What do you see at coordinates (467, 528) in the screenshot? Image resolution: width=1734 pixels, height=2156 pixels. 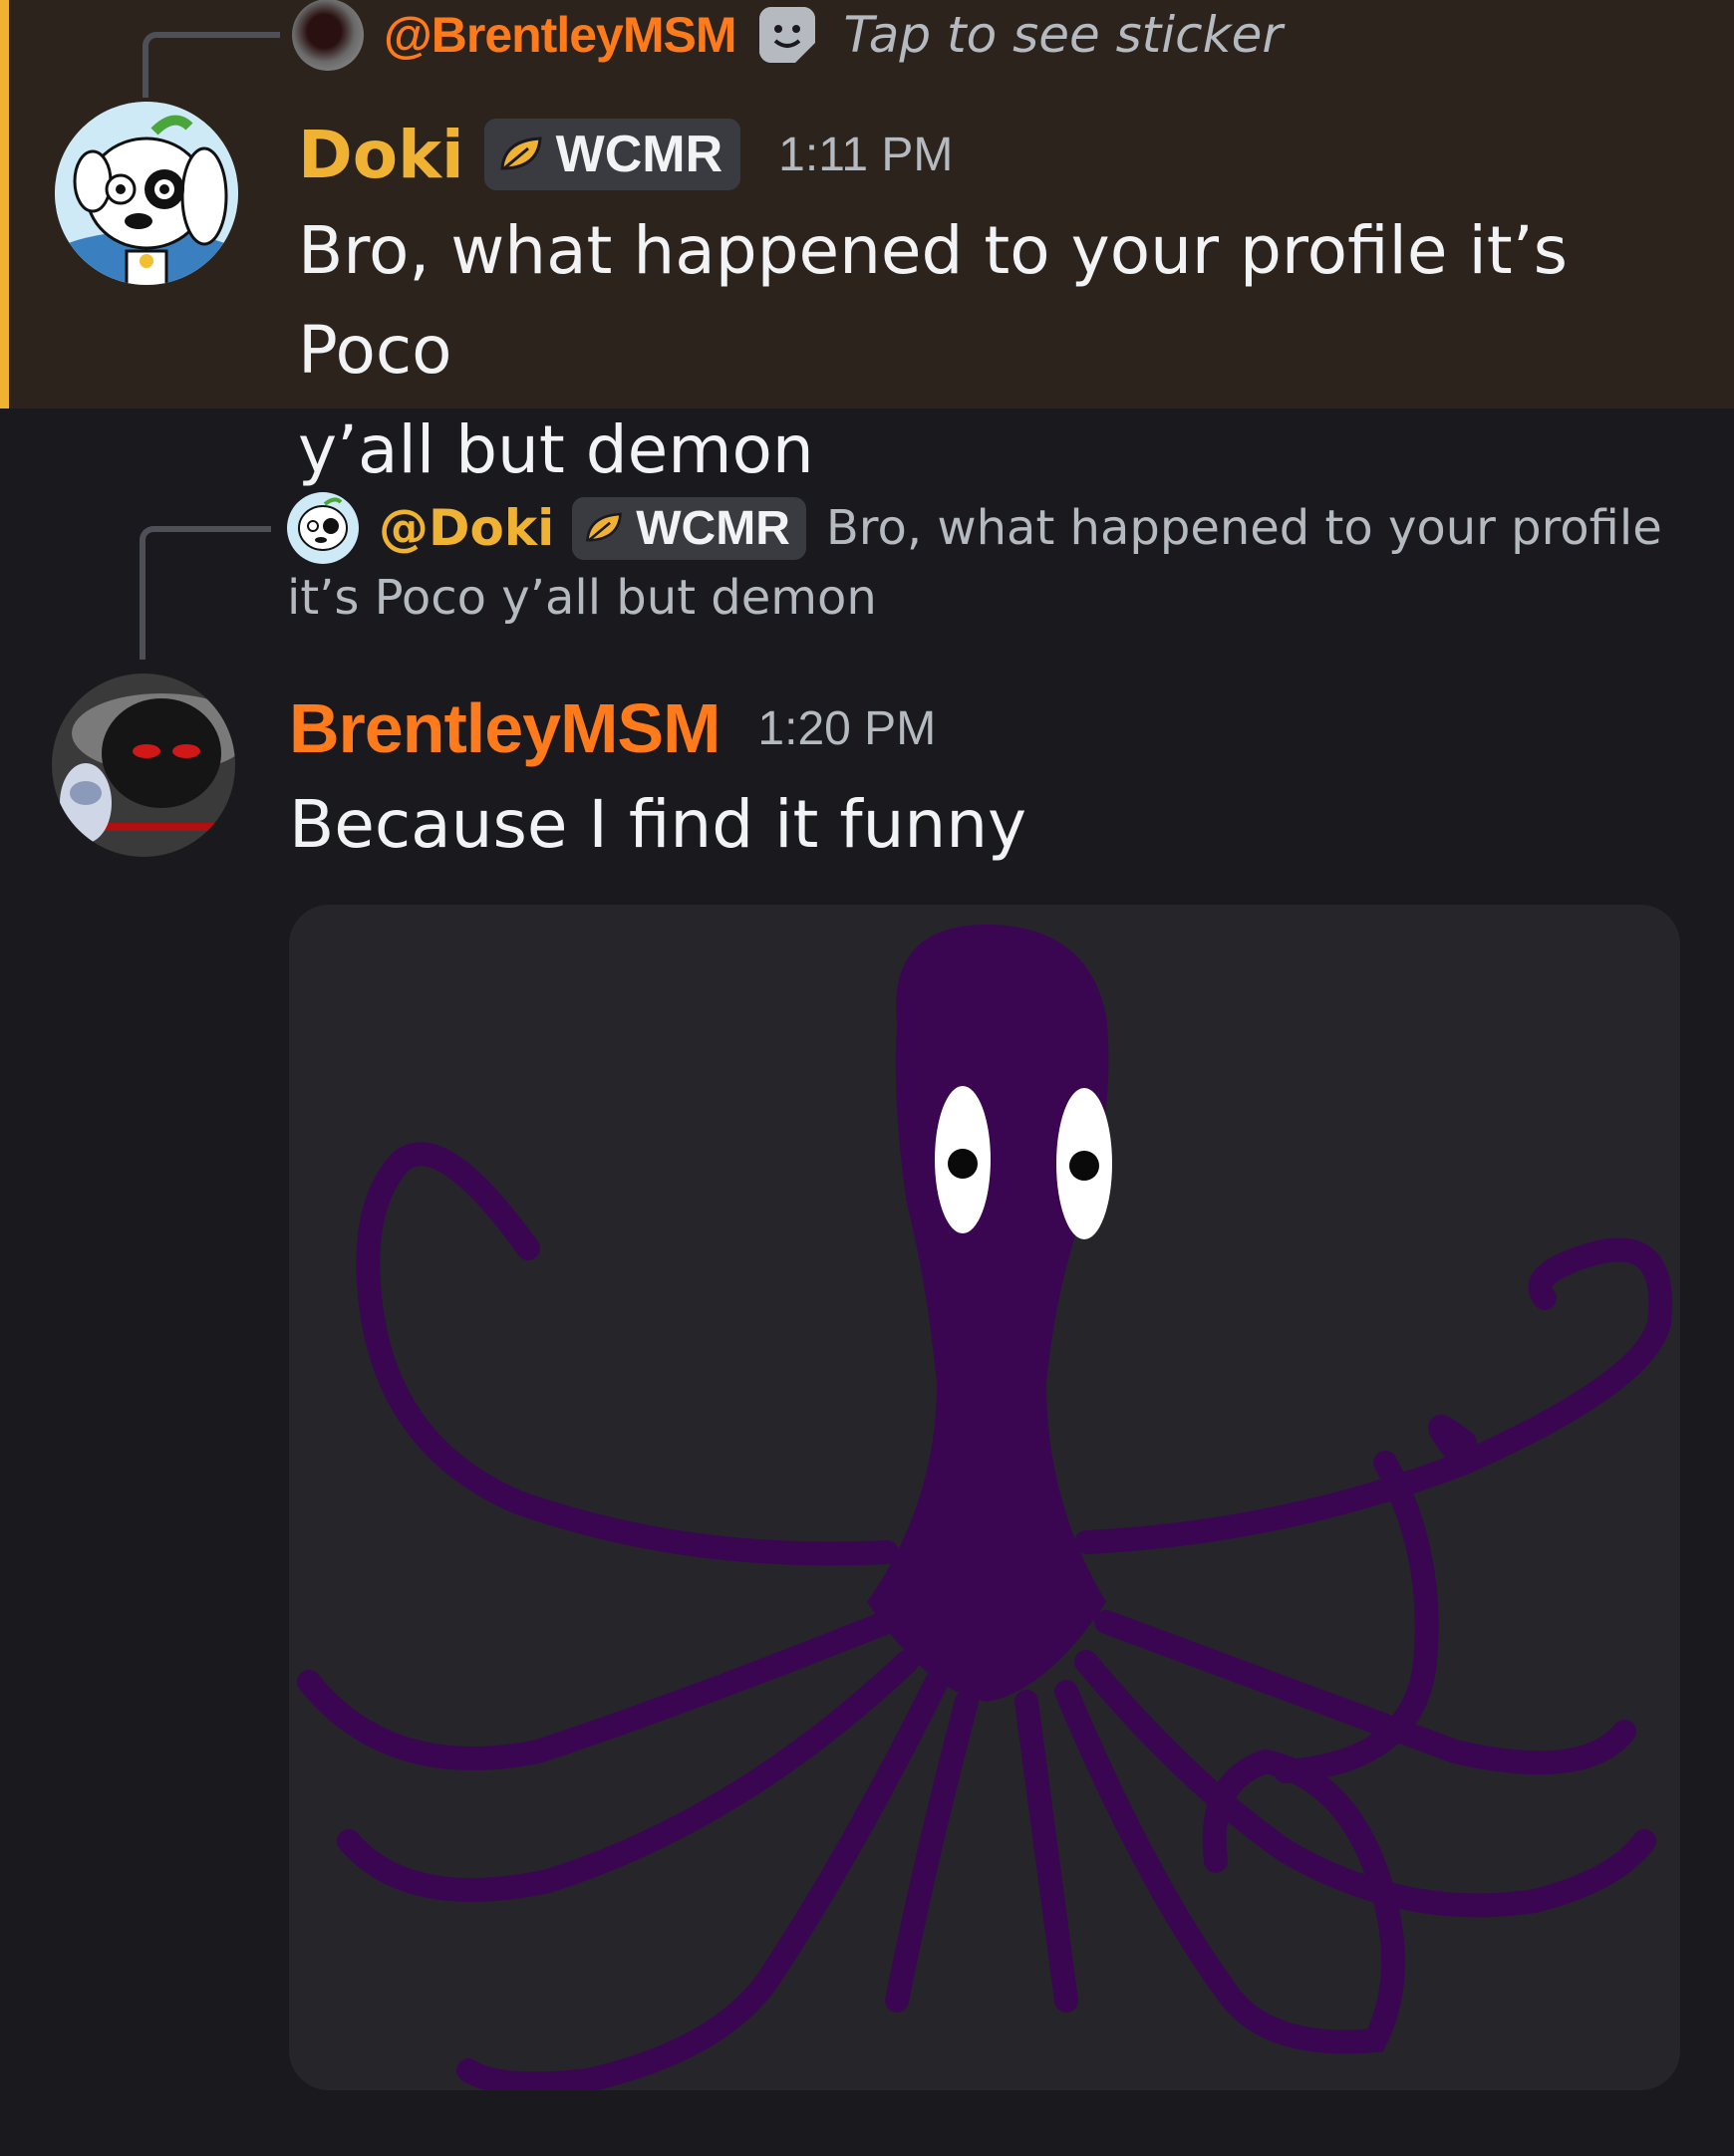 I see `reply-mention: @Doki` at bounding box center [467, 528].